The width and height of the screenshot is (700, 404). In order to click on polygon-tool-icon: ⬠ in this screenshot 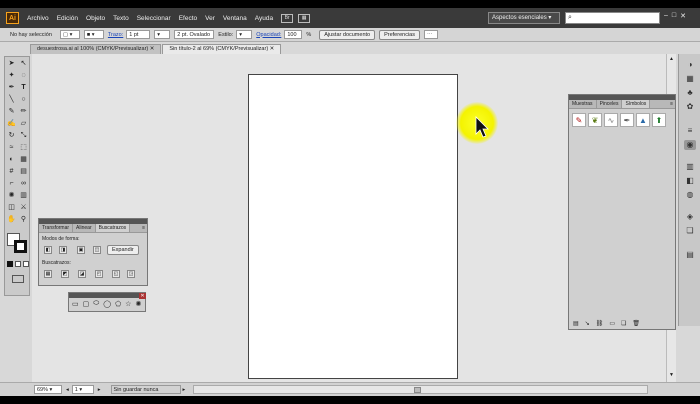, I will do `click(118, 304)`.